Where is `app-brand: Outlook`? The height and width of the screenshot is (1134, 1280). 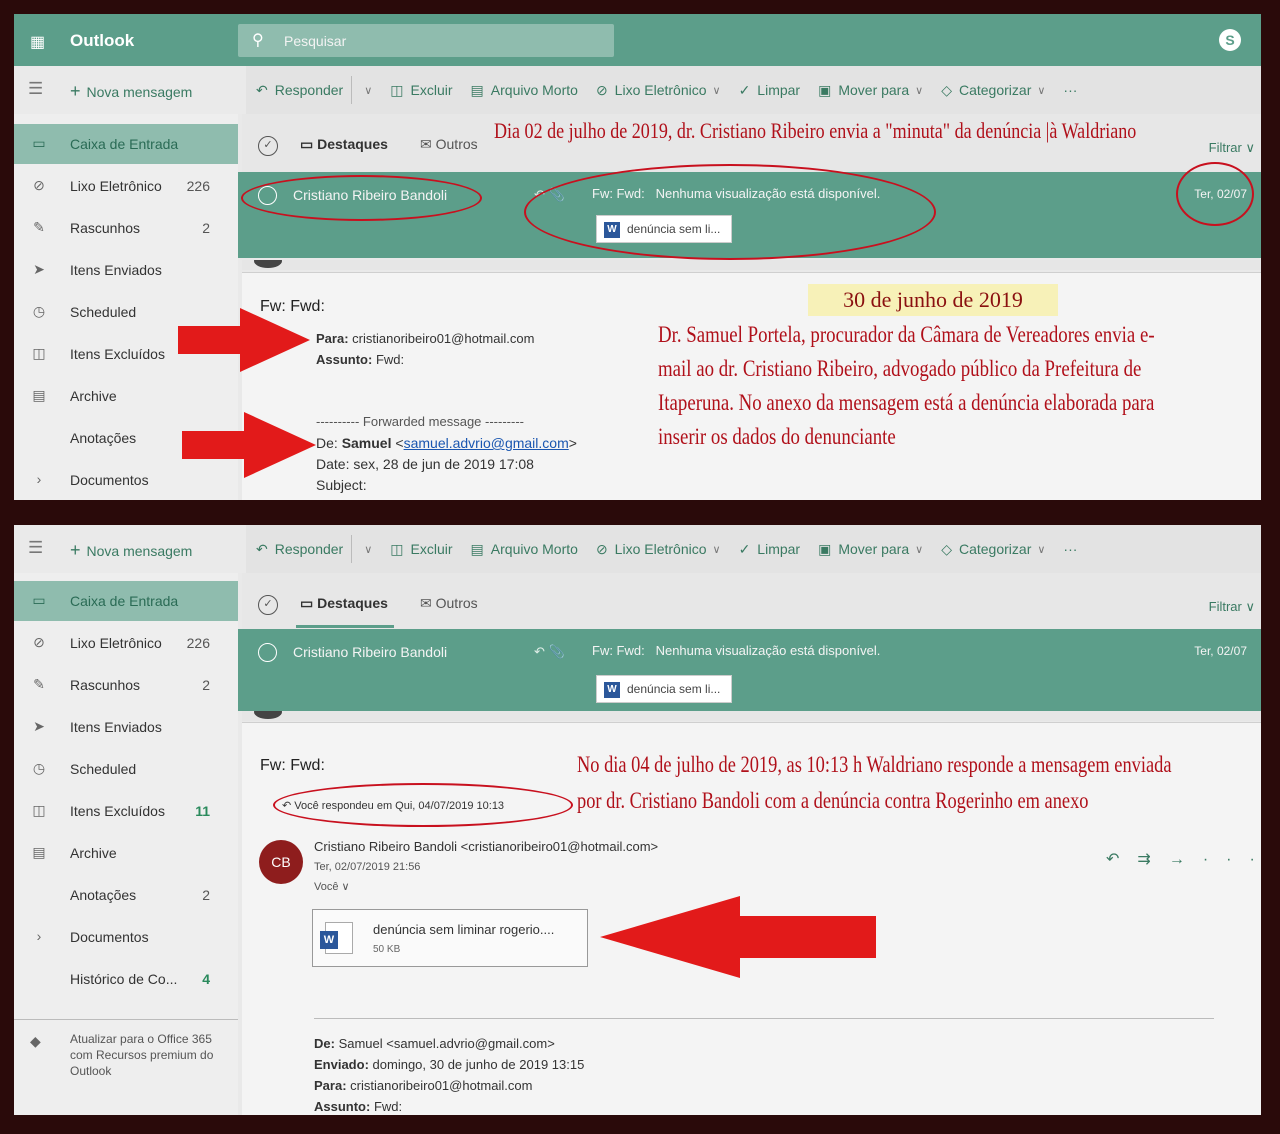 app-brand: Outlook is located at coordinates (102, 41).